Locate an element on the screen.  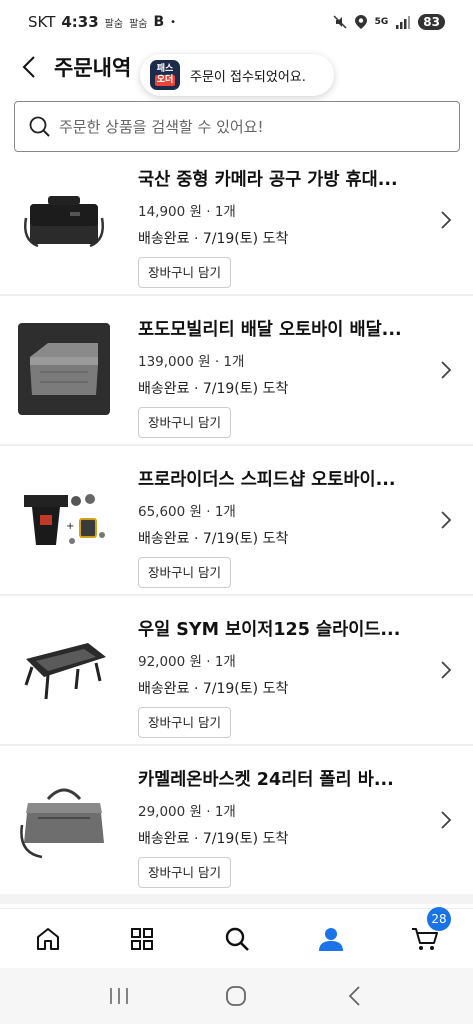
home-button is located at coordinates (236, 996).